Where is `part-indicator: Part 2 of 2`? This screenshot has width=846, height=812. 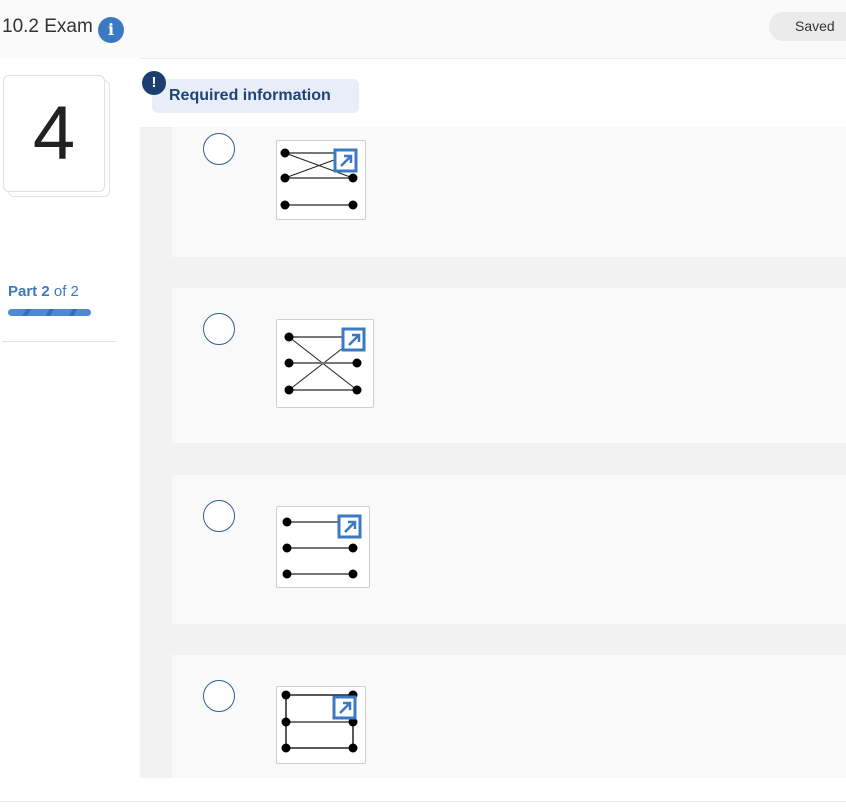 part-indicator: Part 2 of 2 is located at coordinates (43, 291).